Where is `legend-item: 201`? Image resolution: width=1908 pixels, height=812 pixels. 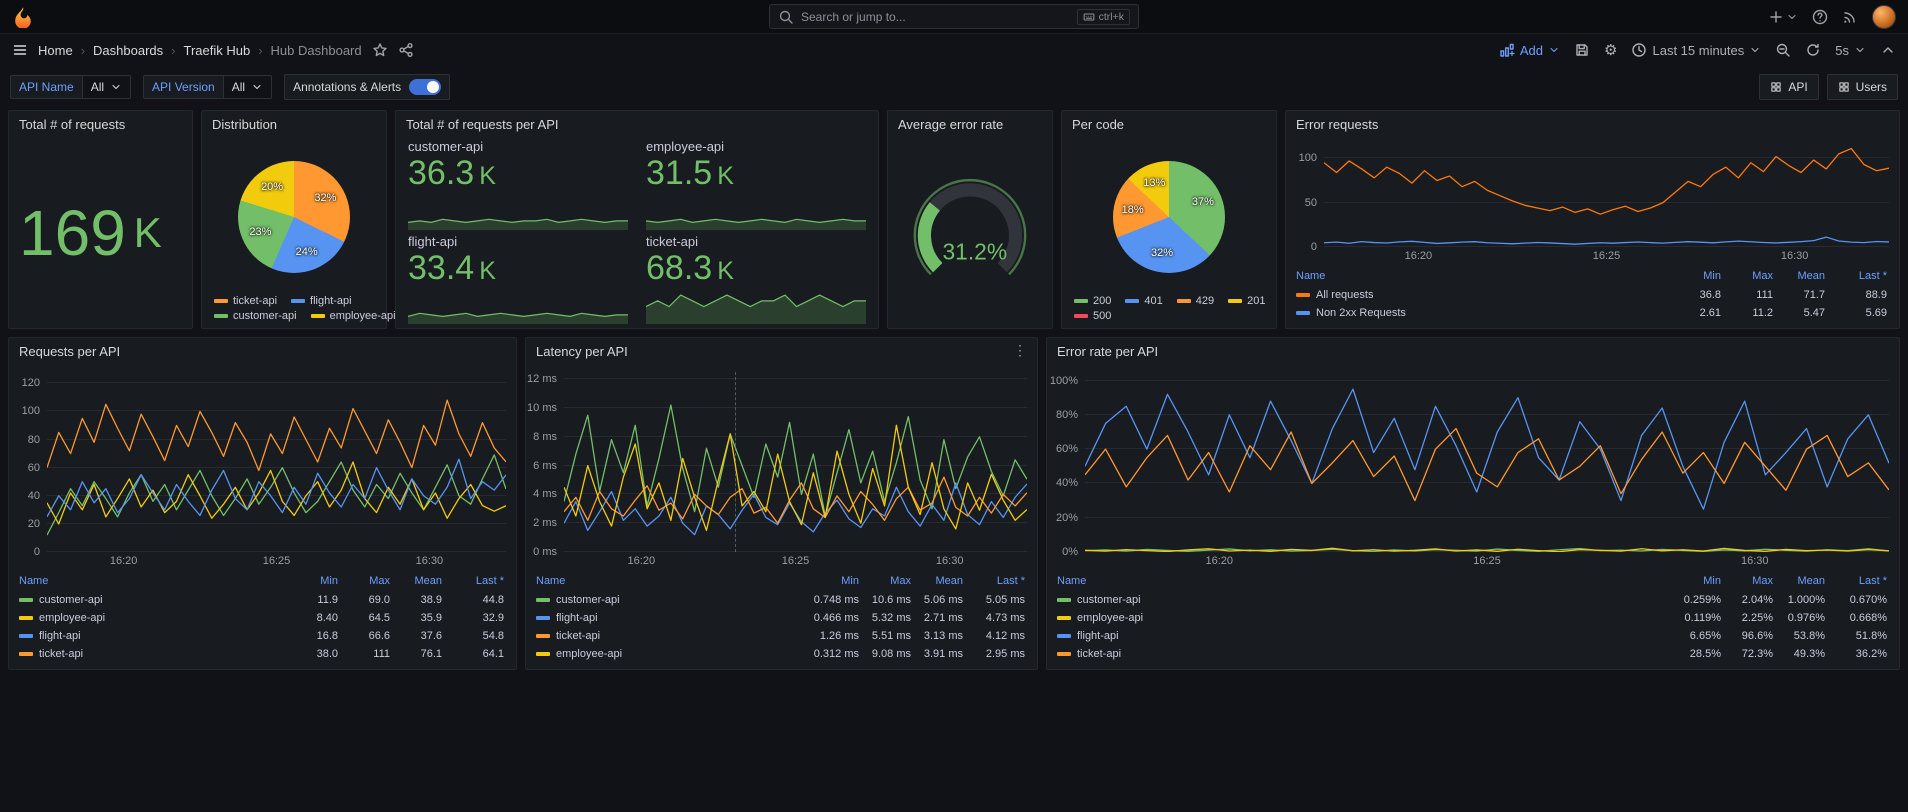
legend-item: 201 is located at coordinates (1246, 301).